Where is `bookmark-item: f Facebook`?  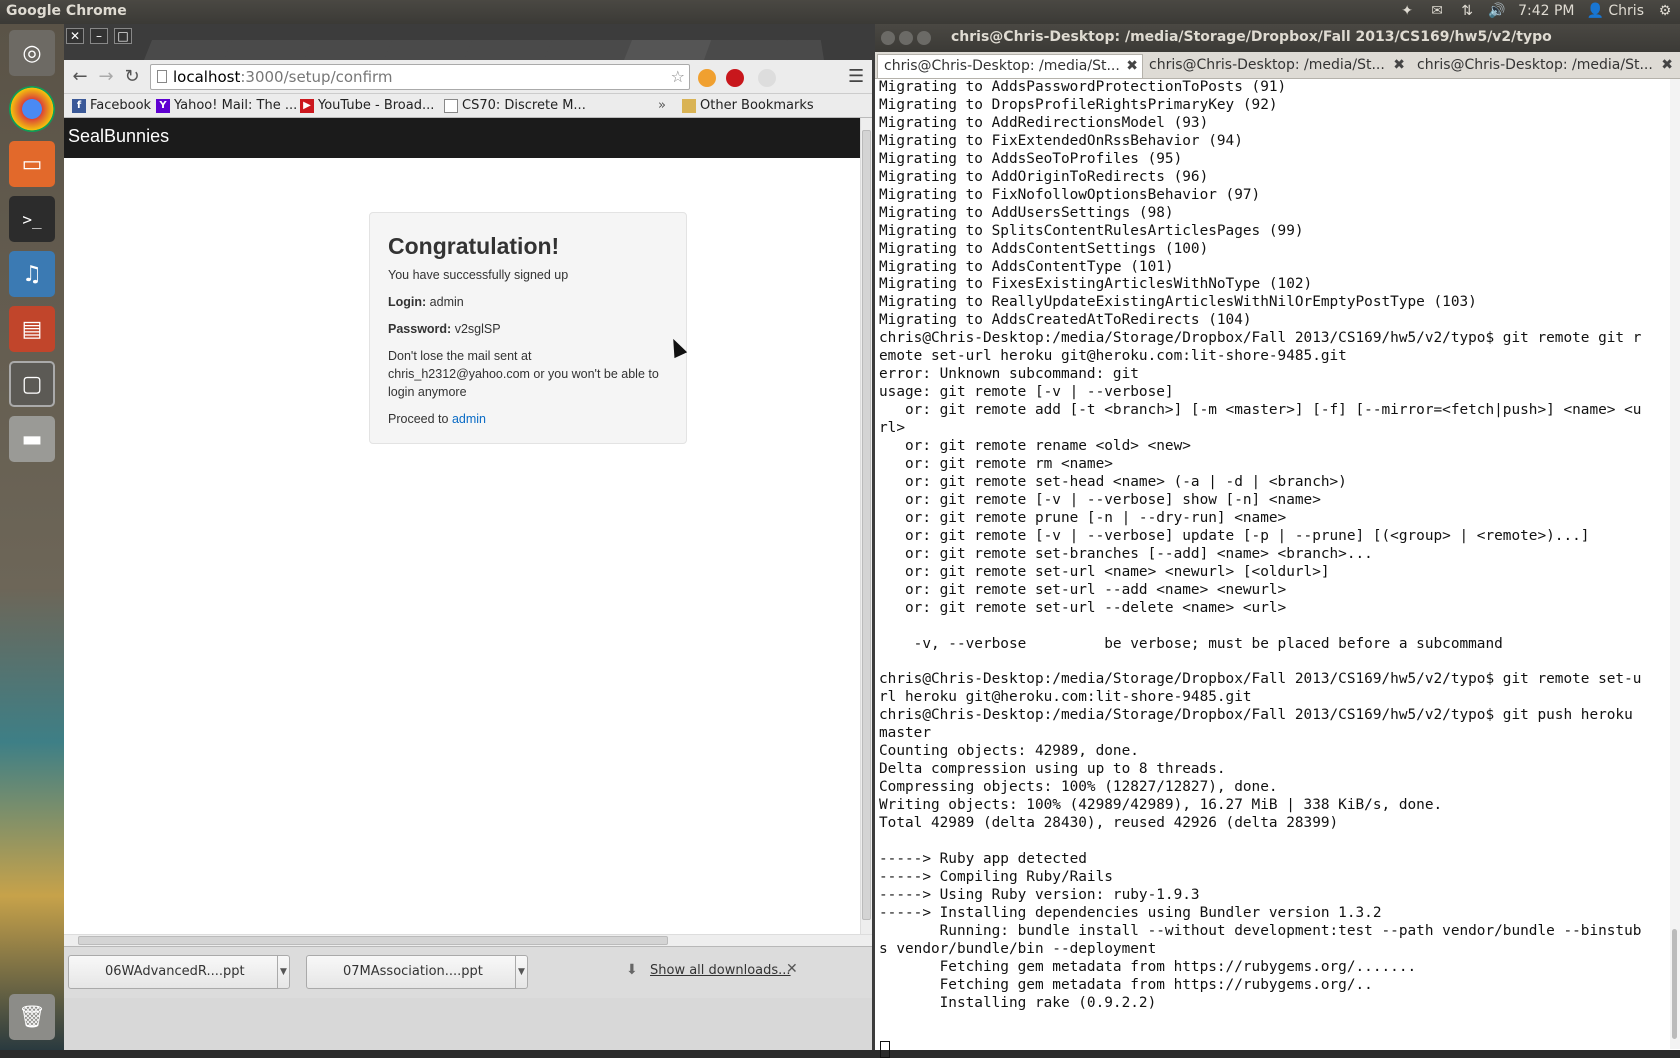 bookmark-item: f Facebook is located at coordinates (111, 105).